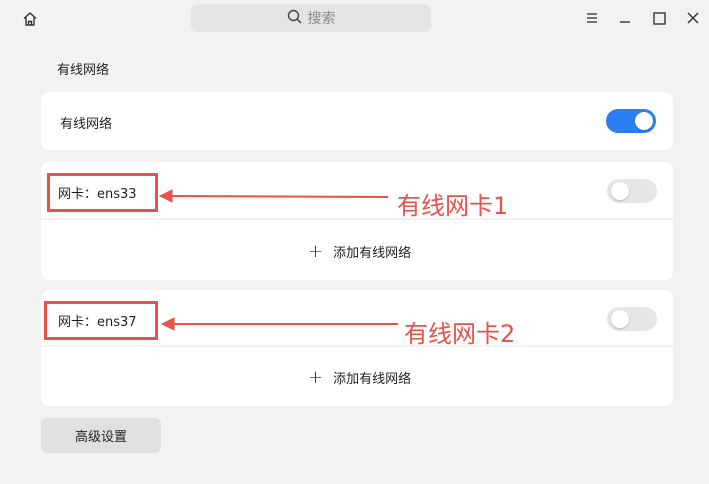  What do you see at coordinates (453, 206) in the screenshot?
I see `annotation-label: 有线网卡1` at bounding box center [453, 206].